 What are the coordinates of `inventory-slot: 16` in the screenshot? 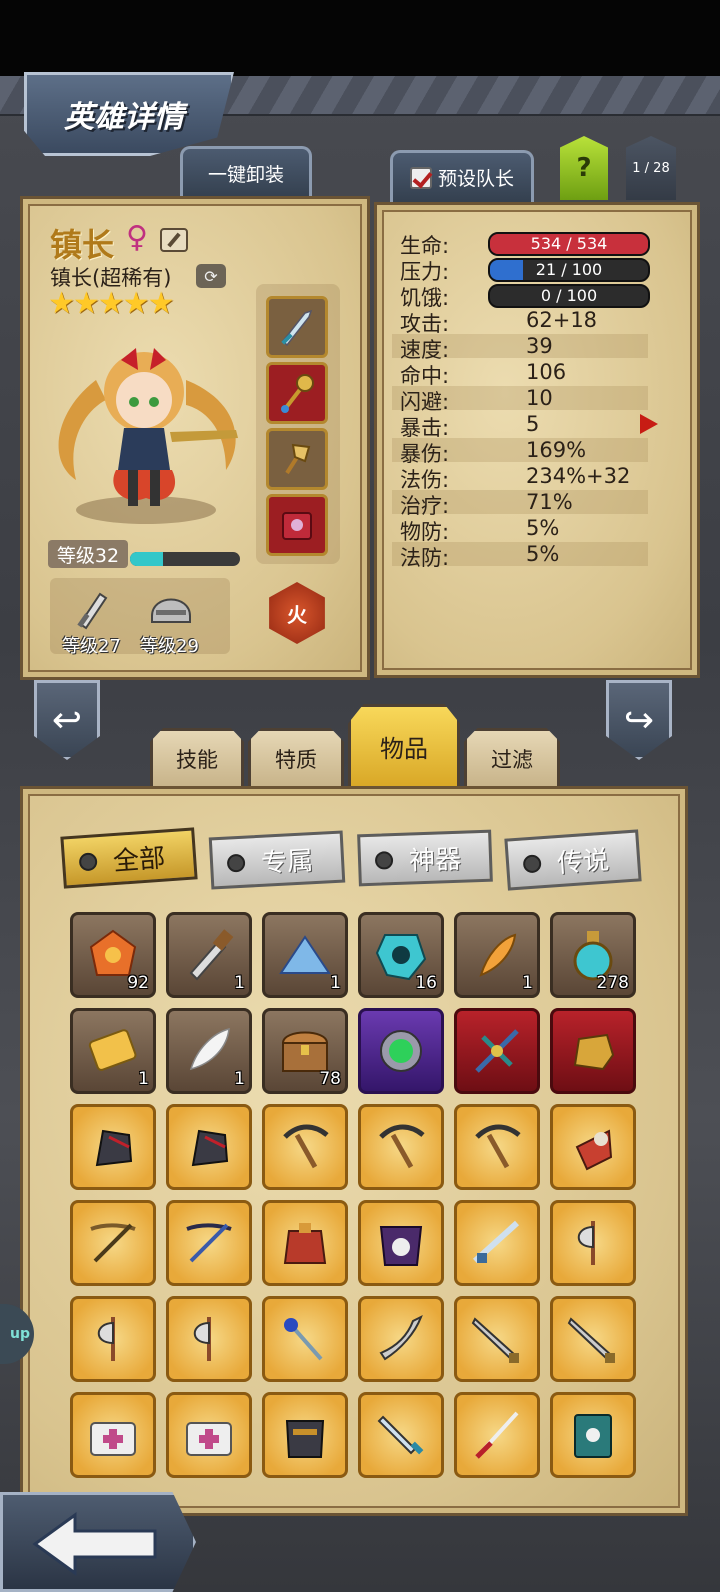 It's located at (401, 955).